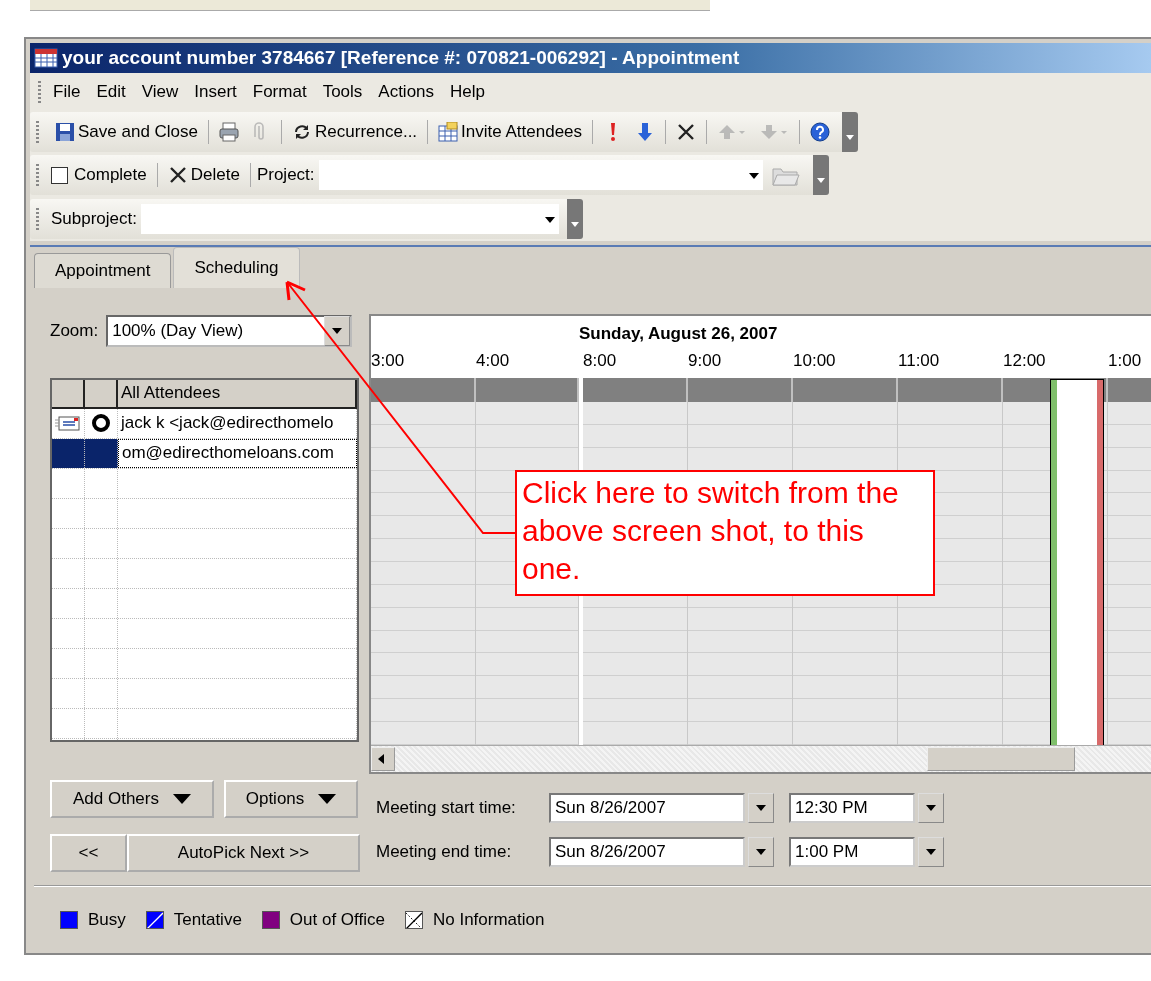  I want to click on printer-icon, so click(229, 131).